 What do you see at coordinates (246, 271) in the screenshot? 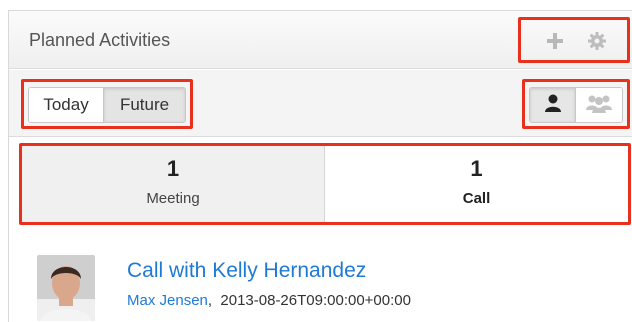
I see `activity-title-link: Call with Kelly Hernandez` at bounding box center [246, 271].